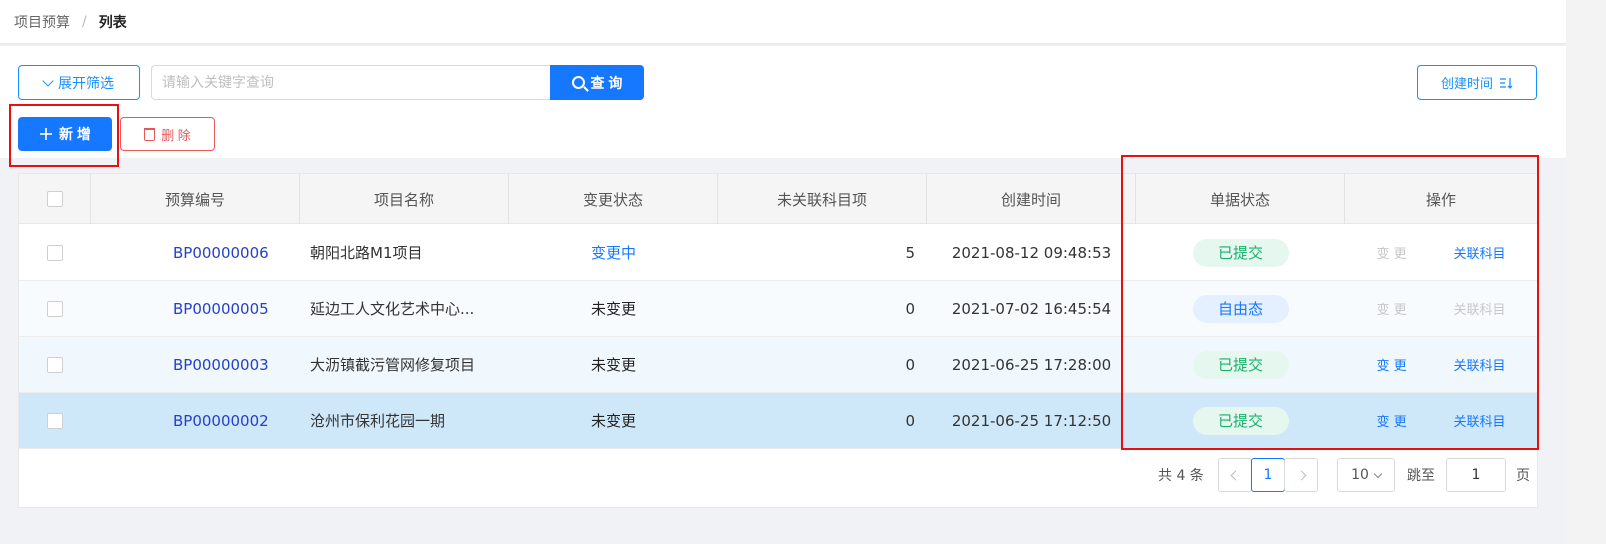 The width and height of the screenshot is (1606, 544). What do you see at coordinates (910, 252) in the screenshot?
I see `unlinked-count: 5` at bounding box center [910, 252].